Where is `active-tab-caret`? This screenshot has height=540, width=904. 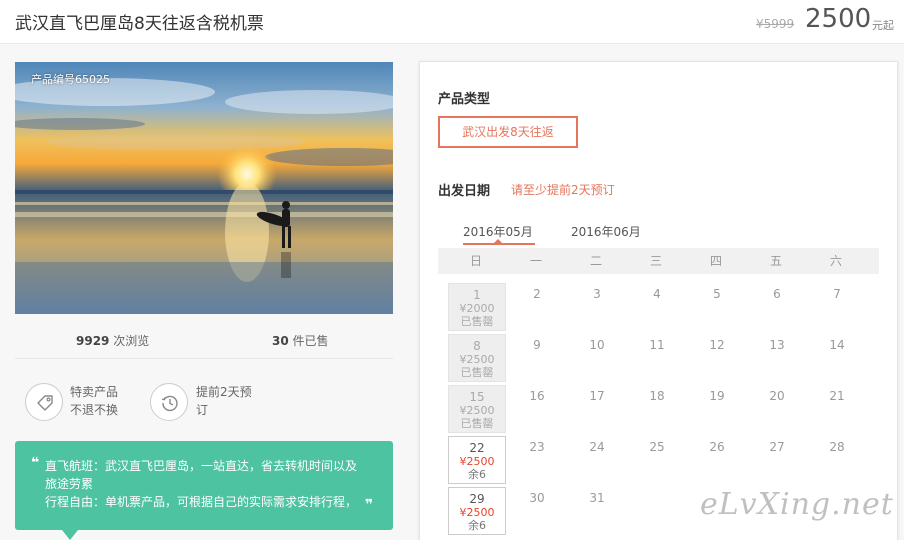 active-tab-caret is located at coordinates (498, 241).